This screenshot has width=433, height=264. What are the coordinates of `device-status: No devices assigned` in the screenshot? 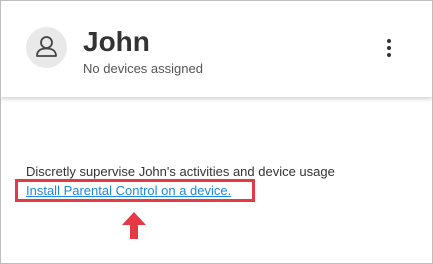 It's located at (143, 68).